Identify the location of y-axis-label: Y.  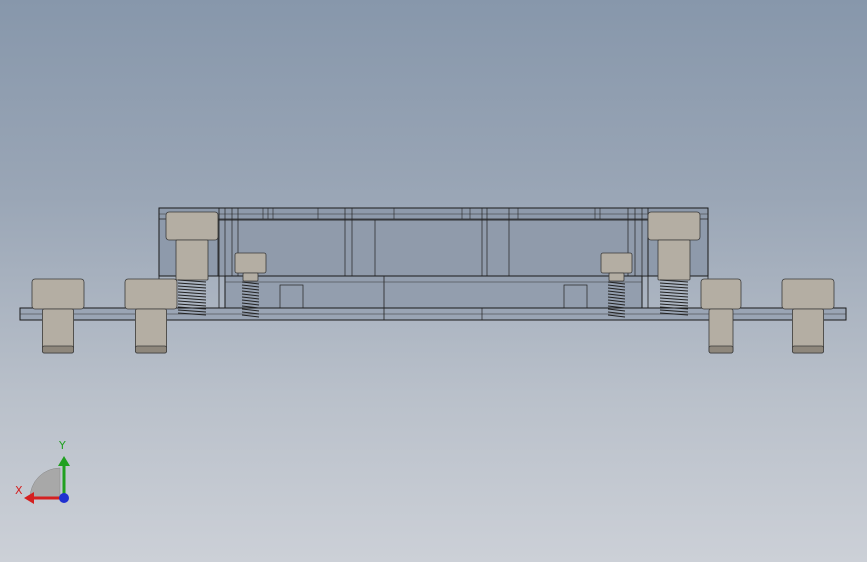
(62, 445).